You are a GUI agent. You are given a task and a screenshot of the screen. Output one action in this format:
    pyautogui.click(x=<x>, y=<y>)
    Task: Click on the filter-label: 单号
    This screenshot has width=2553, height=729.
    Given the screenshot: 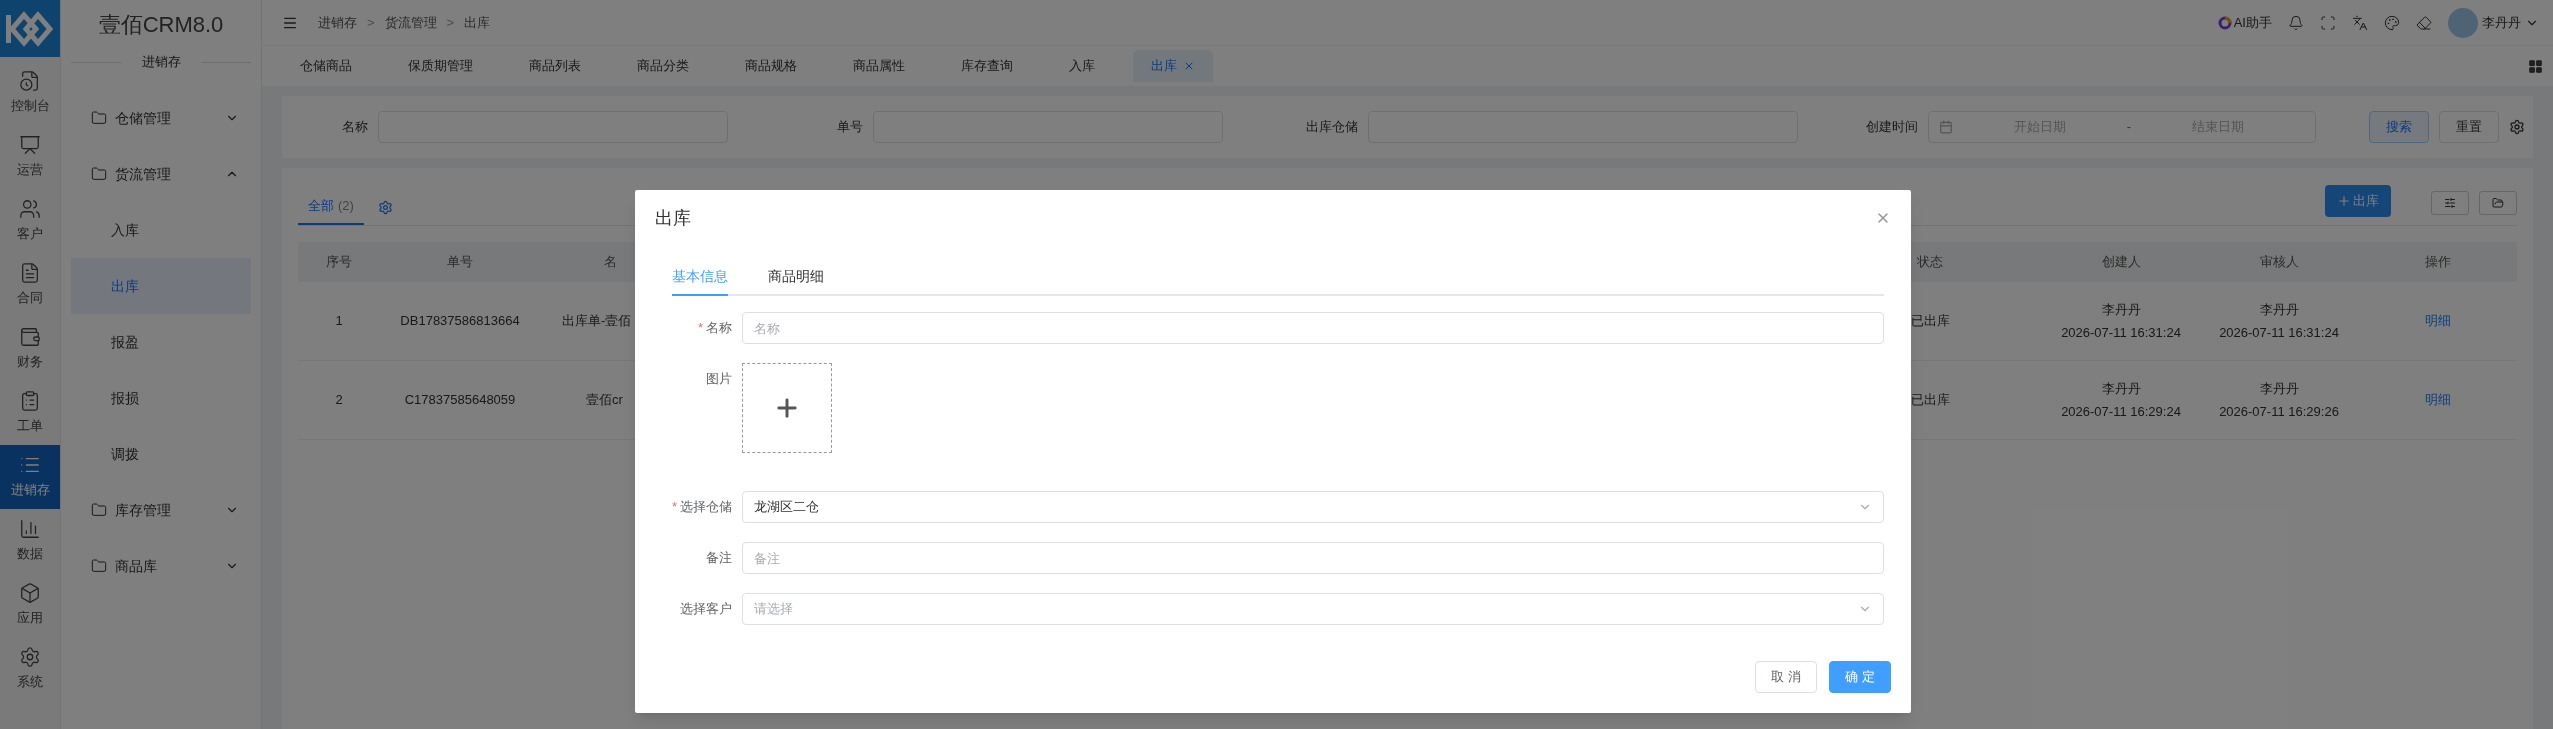 What is the action you would take?
    pyautogui.click(x=850, y=127)
    